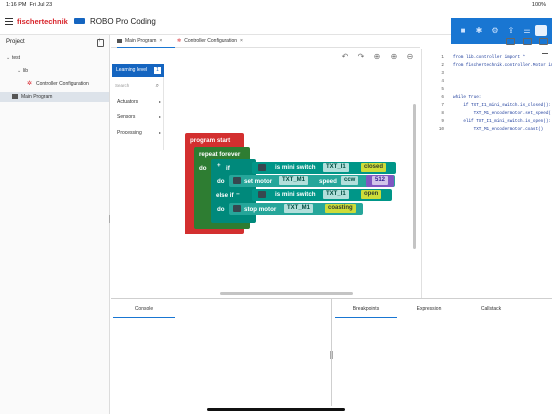 The height and width of the screenshot is (414, 552). I want to click on if-do-label: do, so click(221, 181).